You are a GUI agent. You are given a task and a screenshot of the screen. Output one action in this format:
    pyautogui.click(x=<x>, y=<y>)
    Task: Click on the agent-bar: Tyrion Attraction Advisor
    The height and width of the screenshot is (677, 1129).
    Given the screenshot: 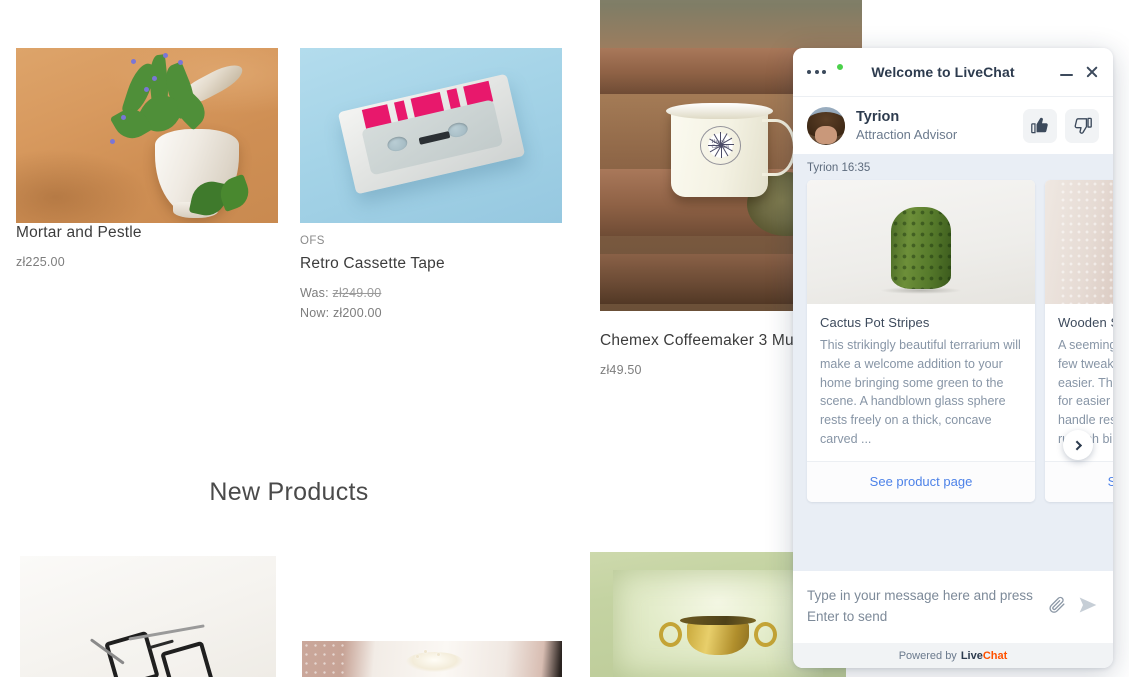 What is the action you would take?
    pyautogui.click(x=953, y=108)
    